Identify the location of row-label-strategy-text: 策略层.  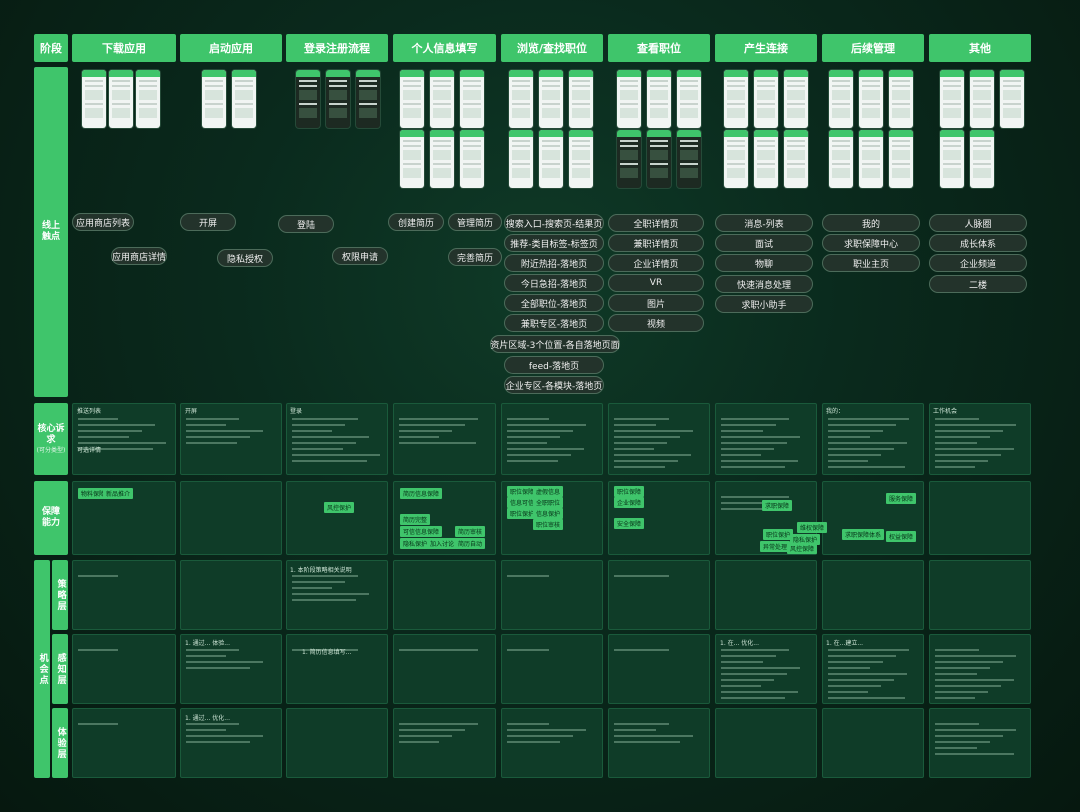
(60, 595).